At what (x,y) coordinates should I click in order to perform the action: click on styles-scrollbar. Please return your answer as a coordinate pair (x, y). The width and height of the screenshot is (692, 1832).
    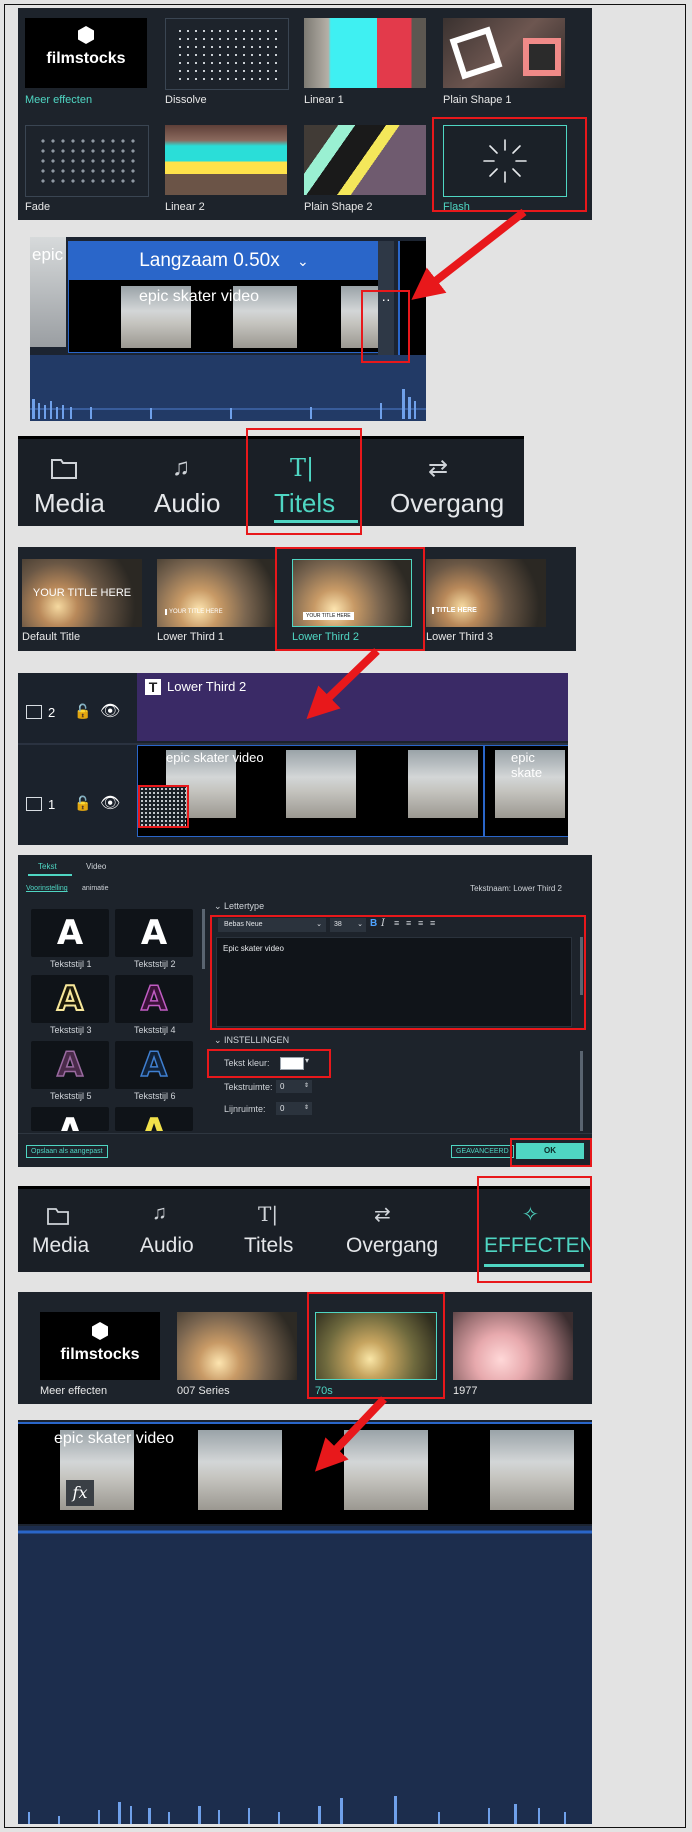
    Looking at the image, I should click on (203, 939).